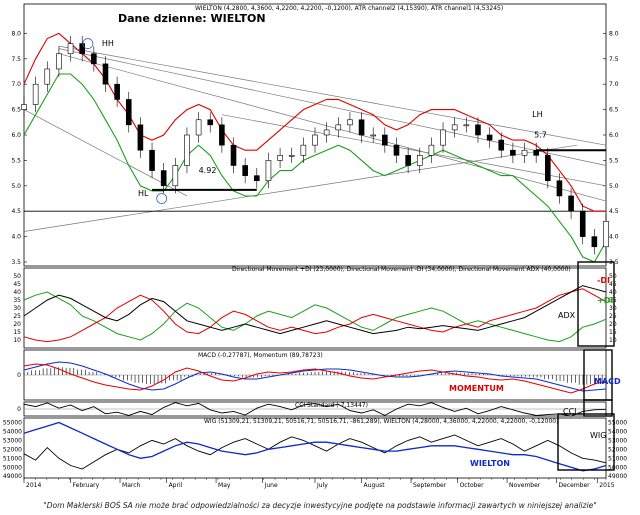 The height and width of the screenshot is (515, 640). What do you see at coordinates (490, 463) in the screenshot?
I see `label-wielton: WIELTON` at bounding box center [490, 463].